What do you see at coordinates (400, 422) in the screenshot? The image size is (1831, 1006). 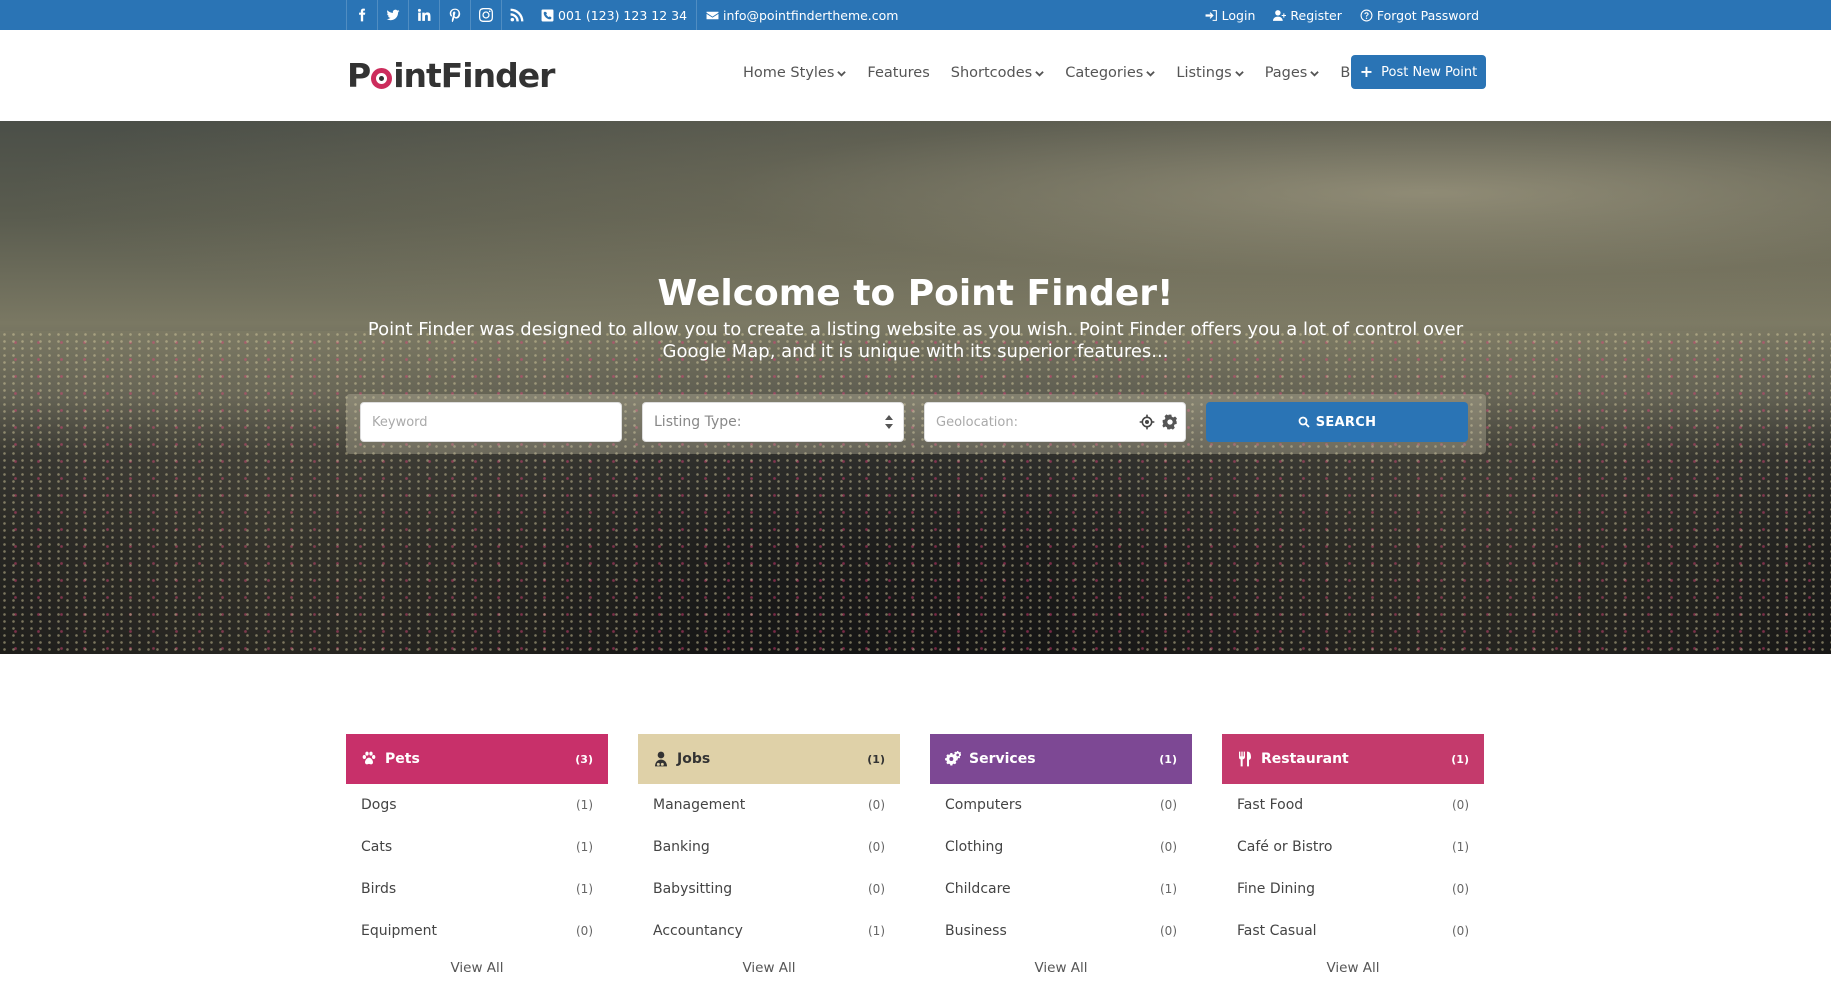 I see `keyword-placeholder: Keyword` at bounding box center [400, 422].